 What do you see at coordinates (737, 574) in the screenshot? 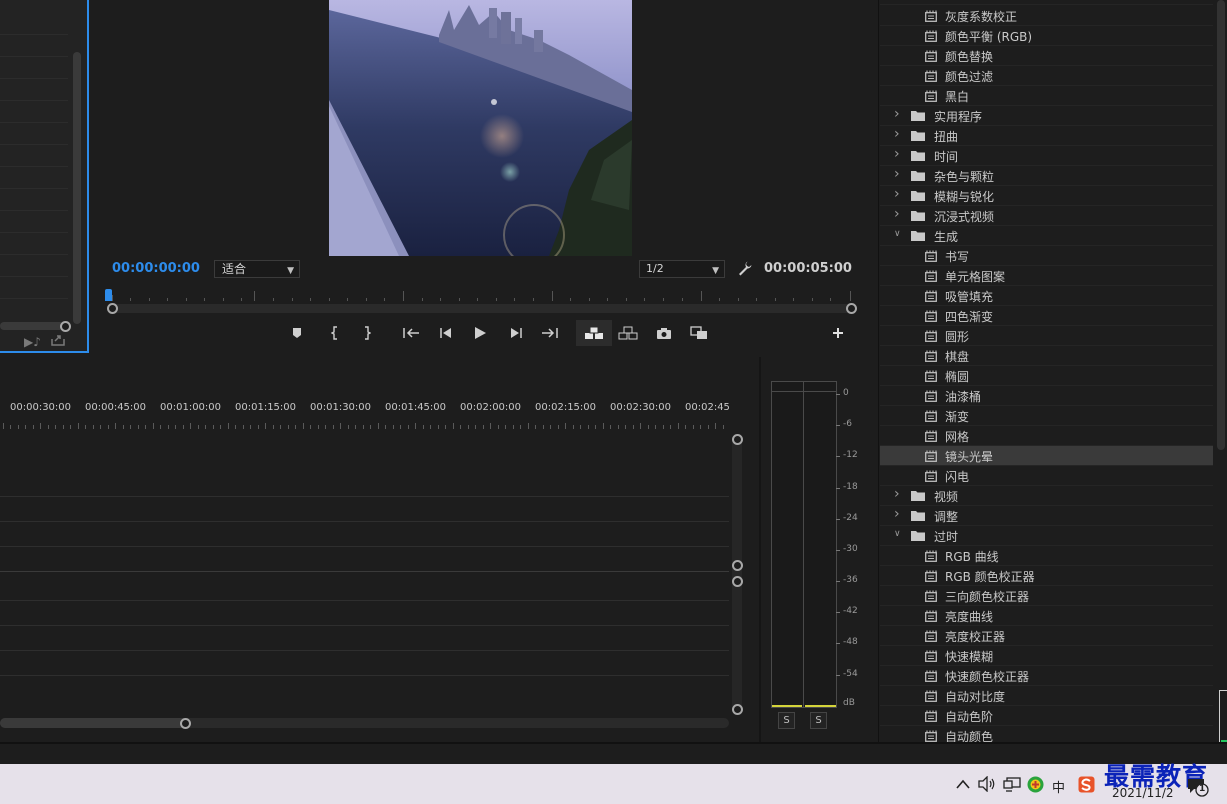
I see `timeline-vertical-scrollbar` at bounding box center [737, 574].